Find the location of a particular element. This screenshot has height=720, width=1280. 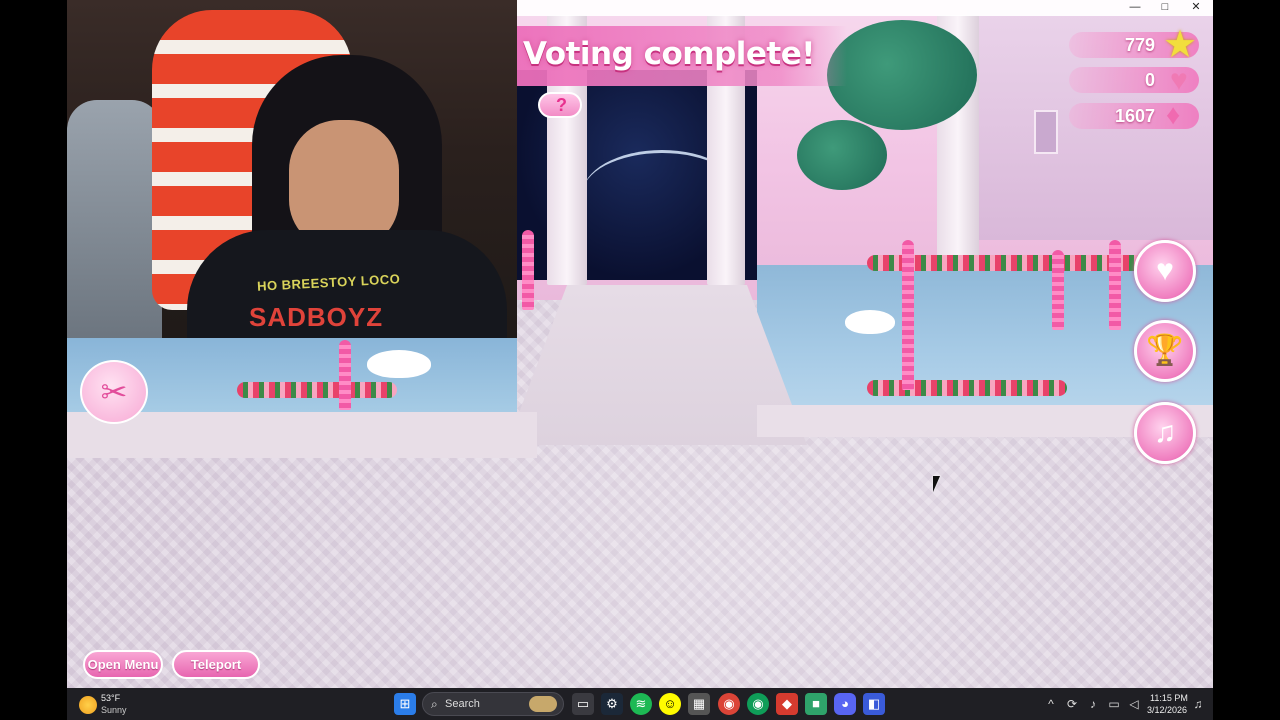

banner-title: Voting complete! is located at coordinates (669, 54).